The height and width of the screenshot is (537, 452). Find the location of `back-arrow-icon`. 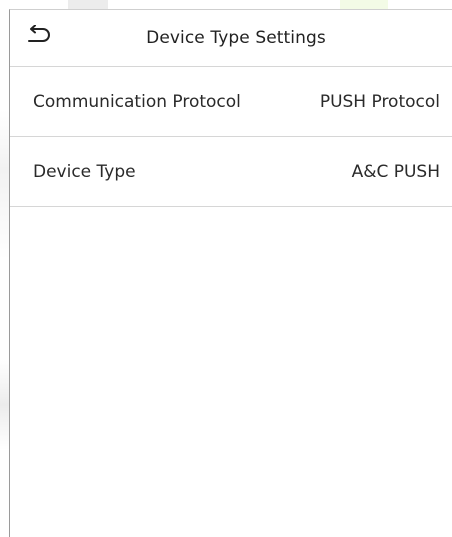

back-arrow-icon is located at coordinates (39, 36).